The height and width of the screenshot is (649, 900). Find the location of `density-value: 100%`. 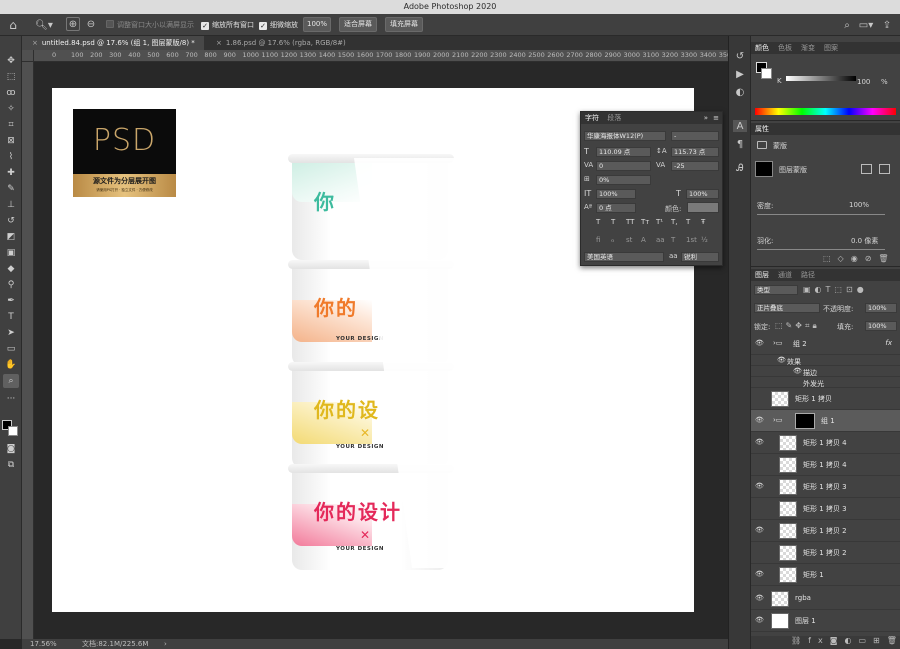

density-value: 100% is located at coordinates (859, 205).